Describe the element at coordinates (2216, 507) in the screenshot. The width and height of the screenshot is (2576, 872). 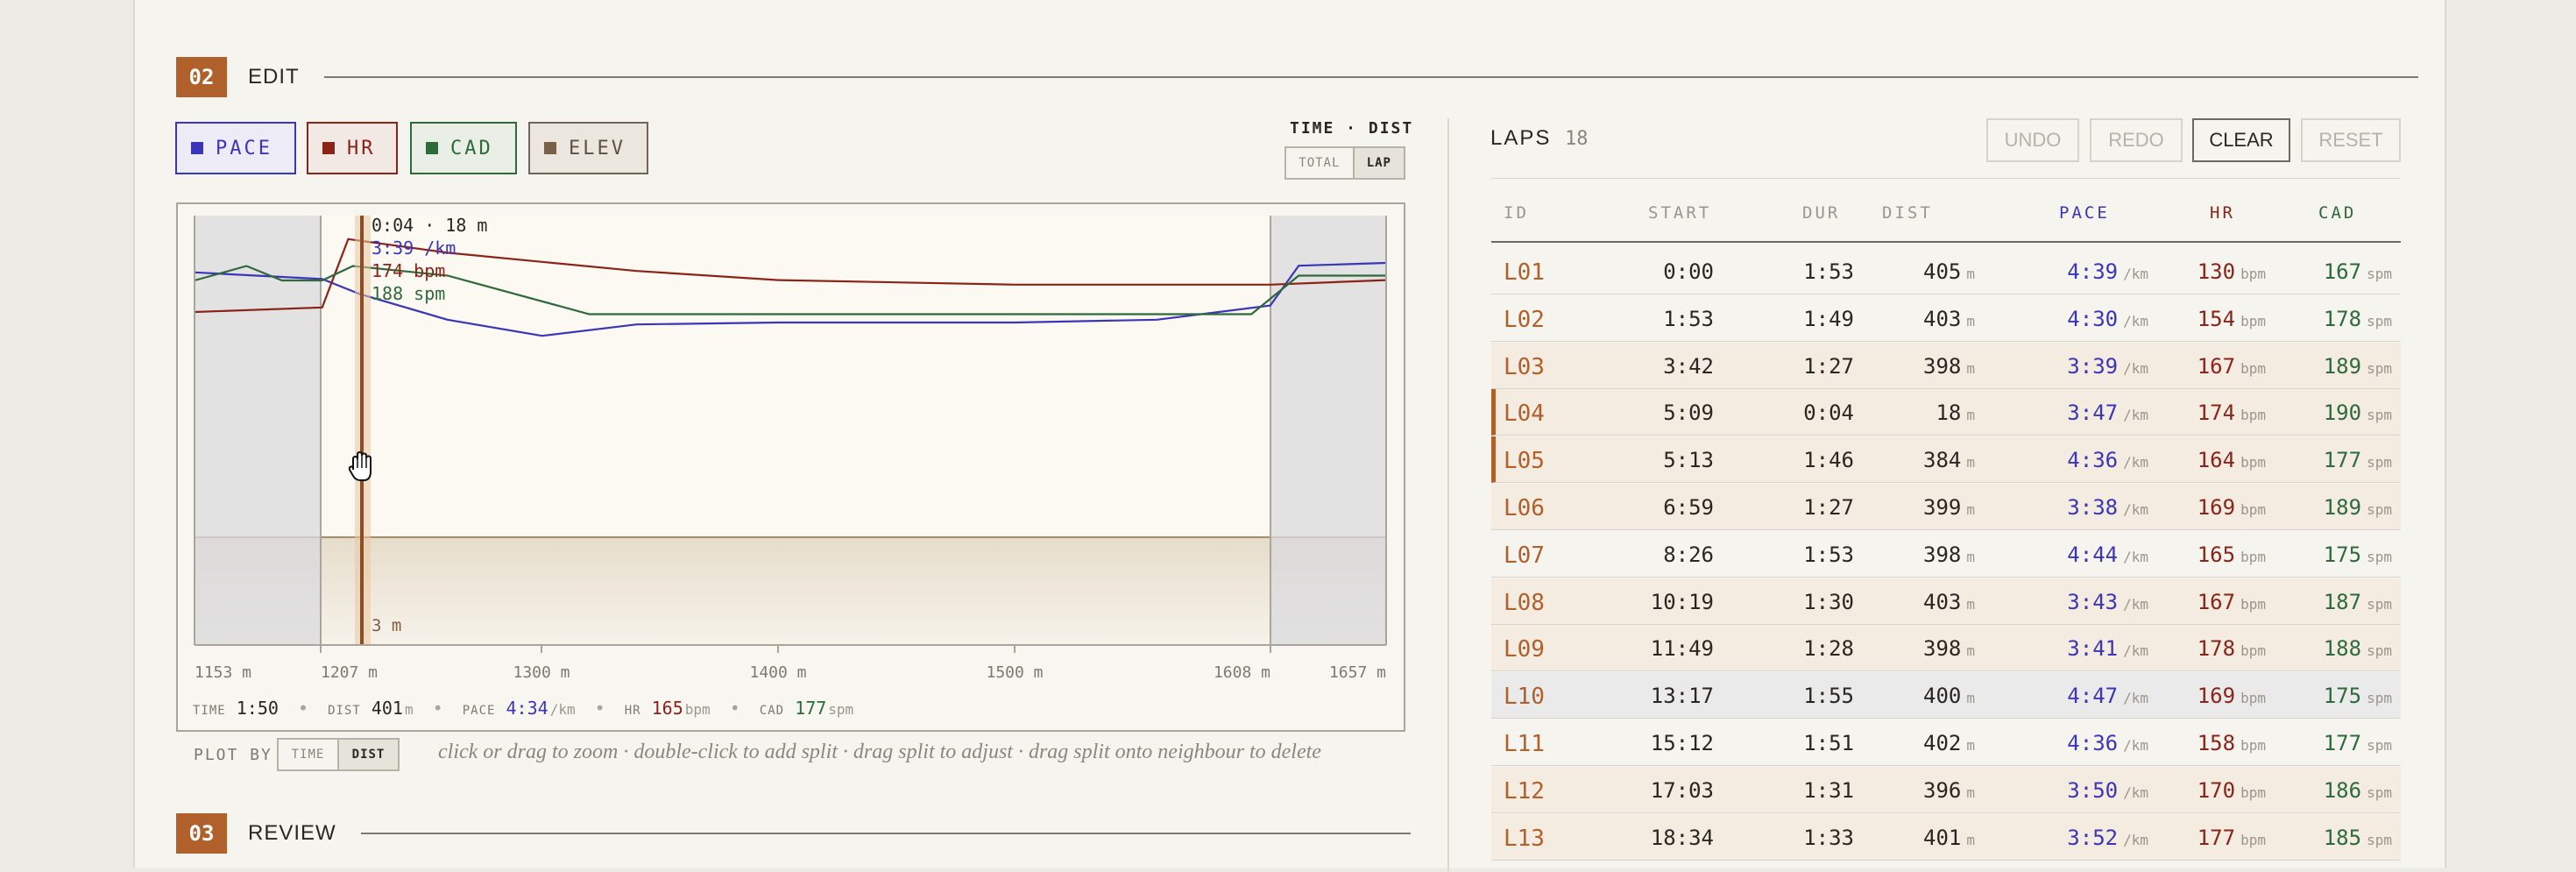
I see `lap-hr: 169` at that location.